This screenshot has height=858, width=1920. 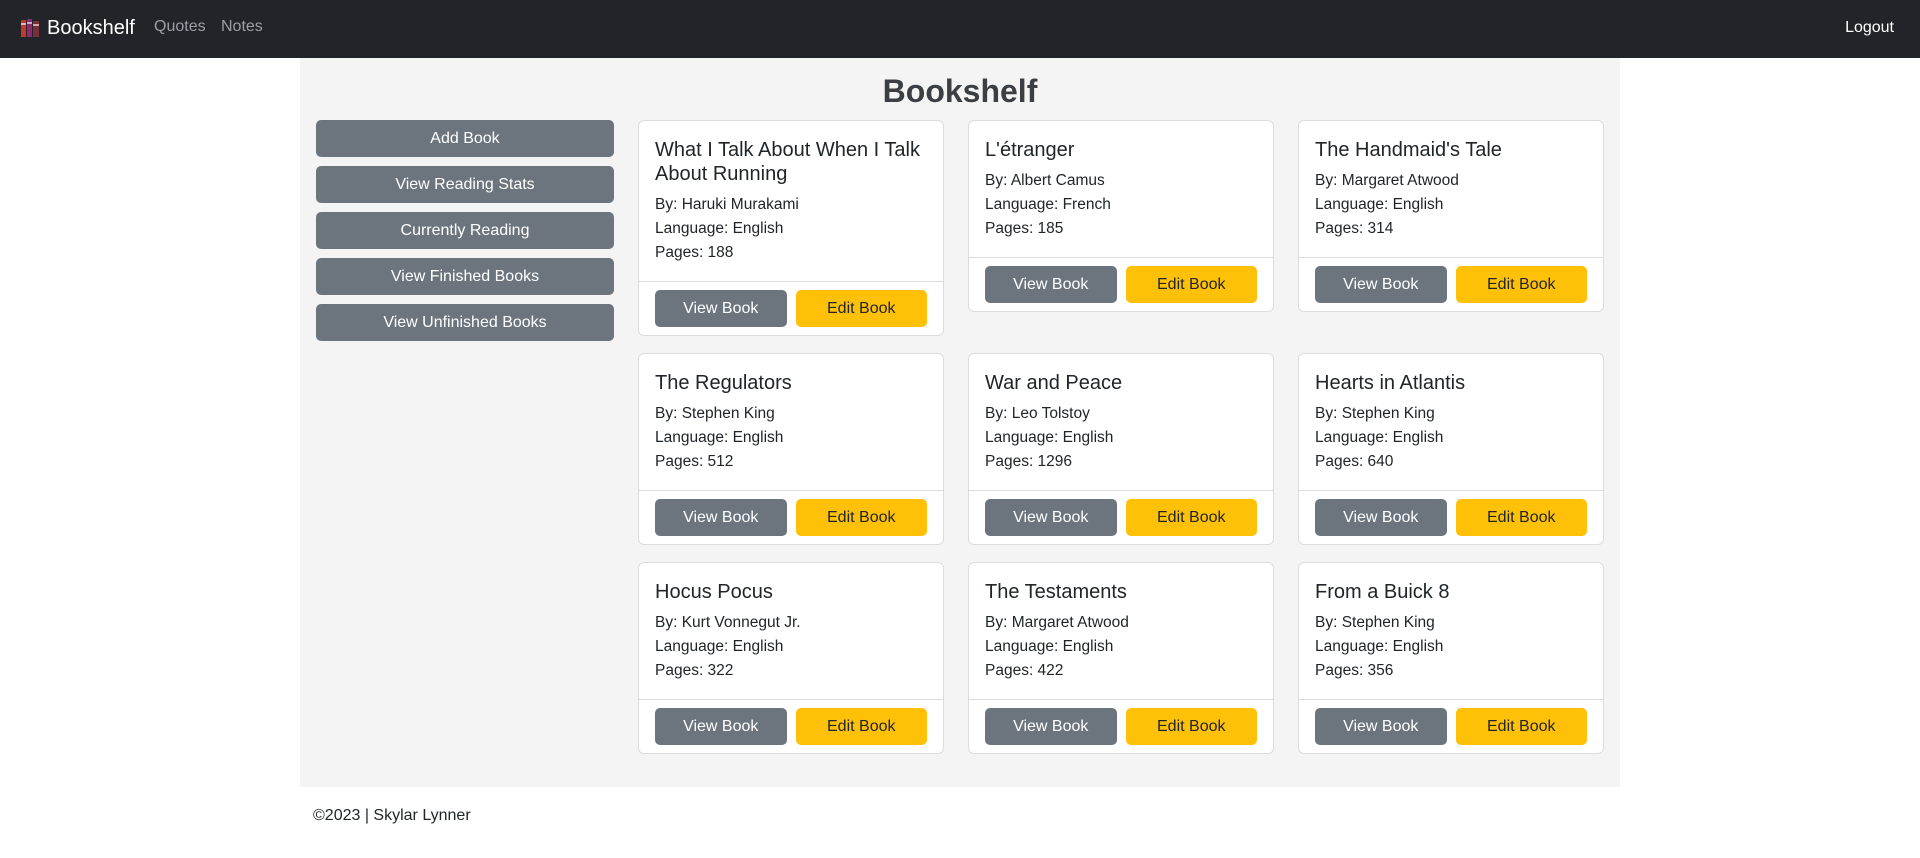 What do you see at coordinates (91, 28) in the screenshot?
I see `brand-text: Bookshelf` at bounding box center [91, 28].